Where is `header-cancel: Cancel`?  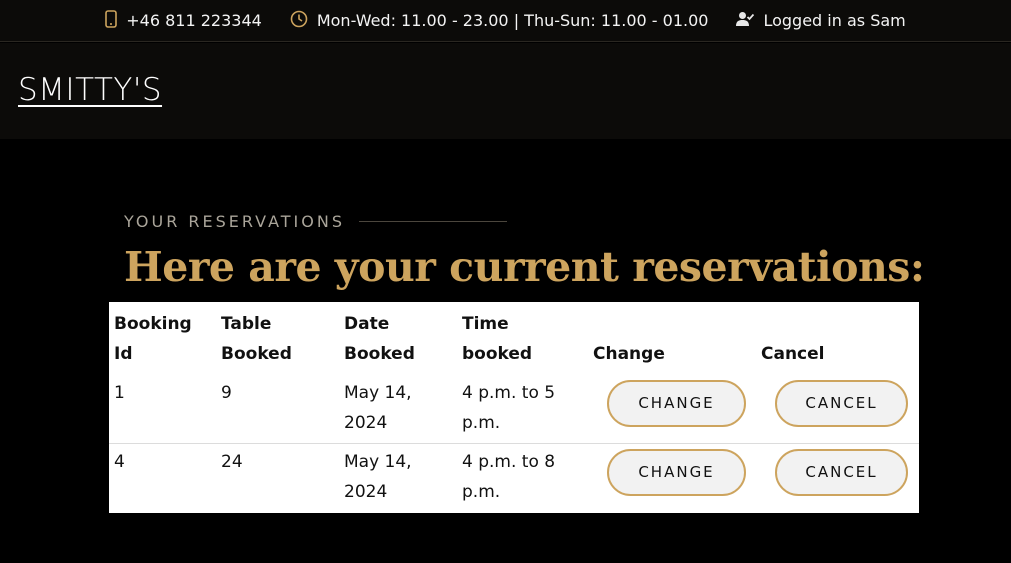
header-cancel: Cancel is located at coordinates (793, 354).